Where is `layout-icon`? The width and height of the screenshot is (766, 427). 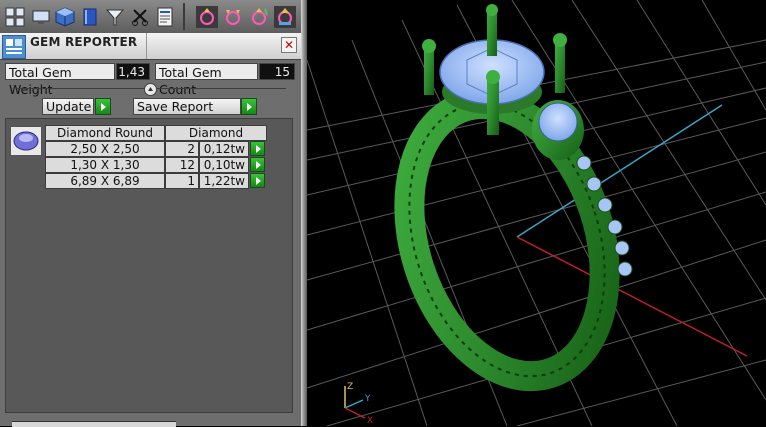 layout-icon is located at coordinates (15, 17).